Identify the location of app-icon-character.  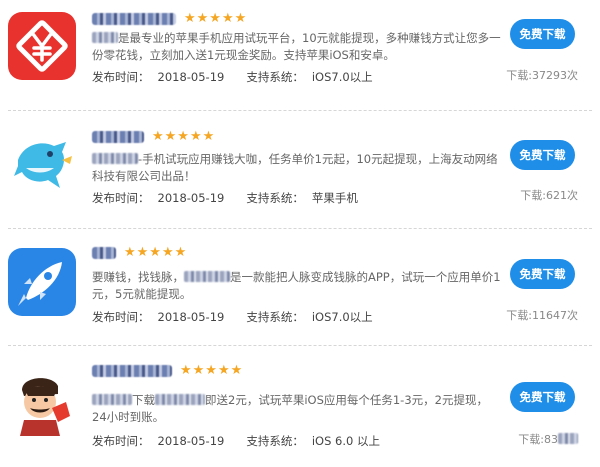
(42, 402).